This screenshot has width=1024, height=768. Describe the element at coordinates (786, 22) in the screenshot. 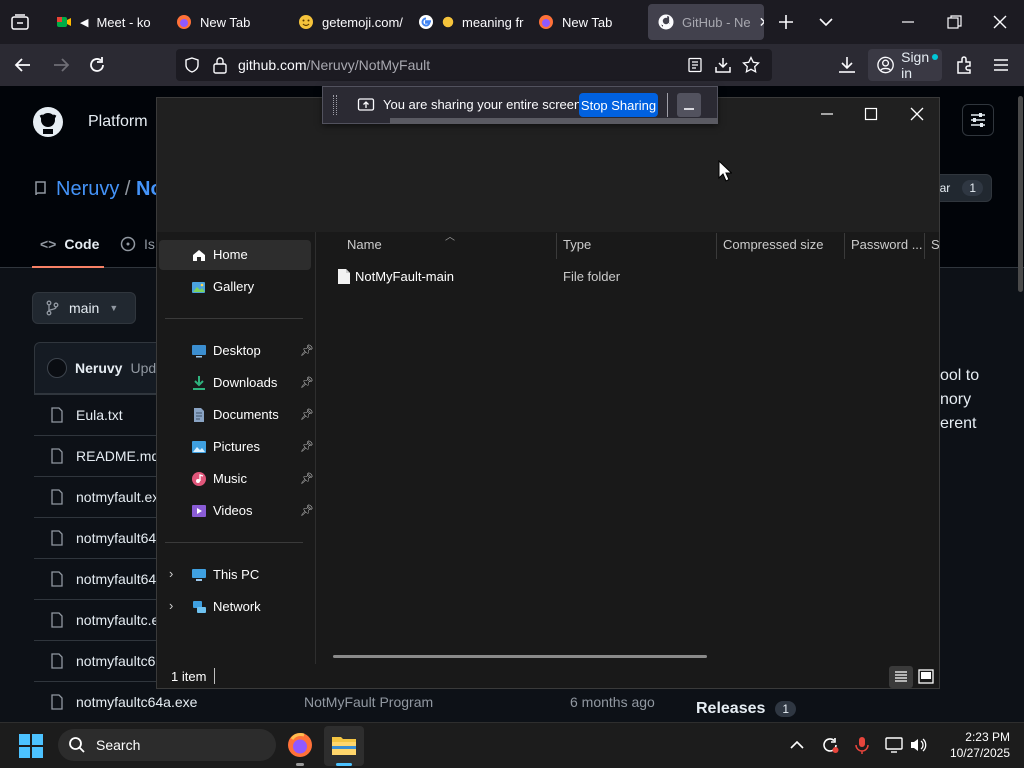

I see `new-tab-plus-icon` at that location.